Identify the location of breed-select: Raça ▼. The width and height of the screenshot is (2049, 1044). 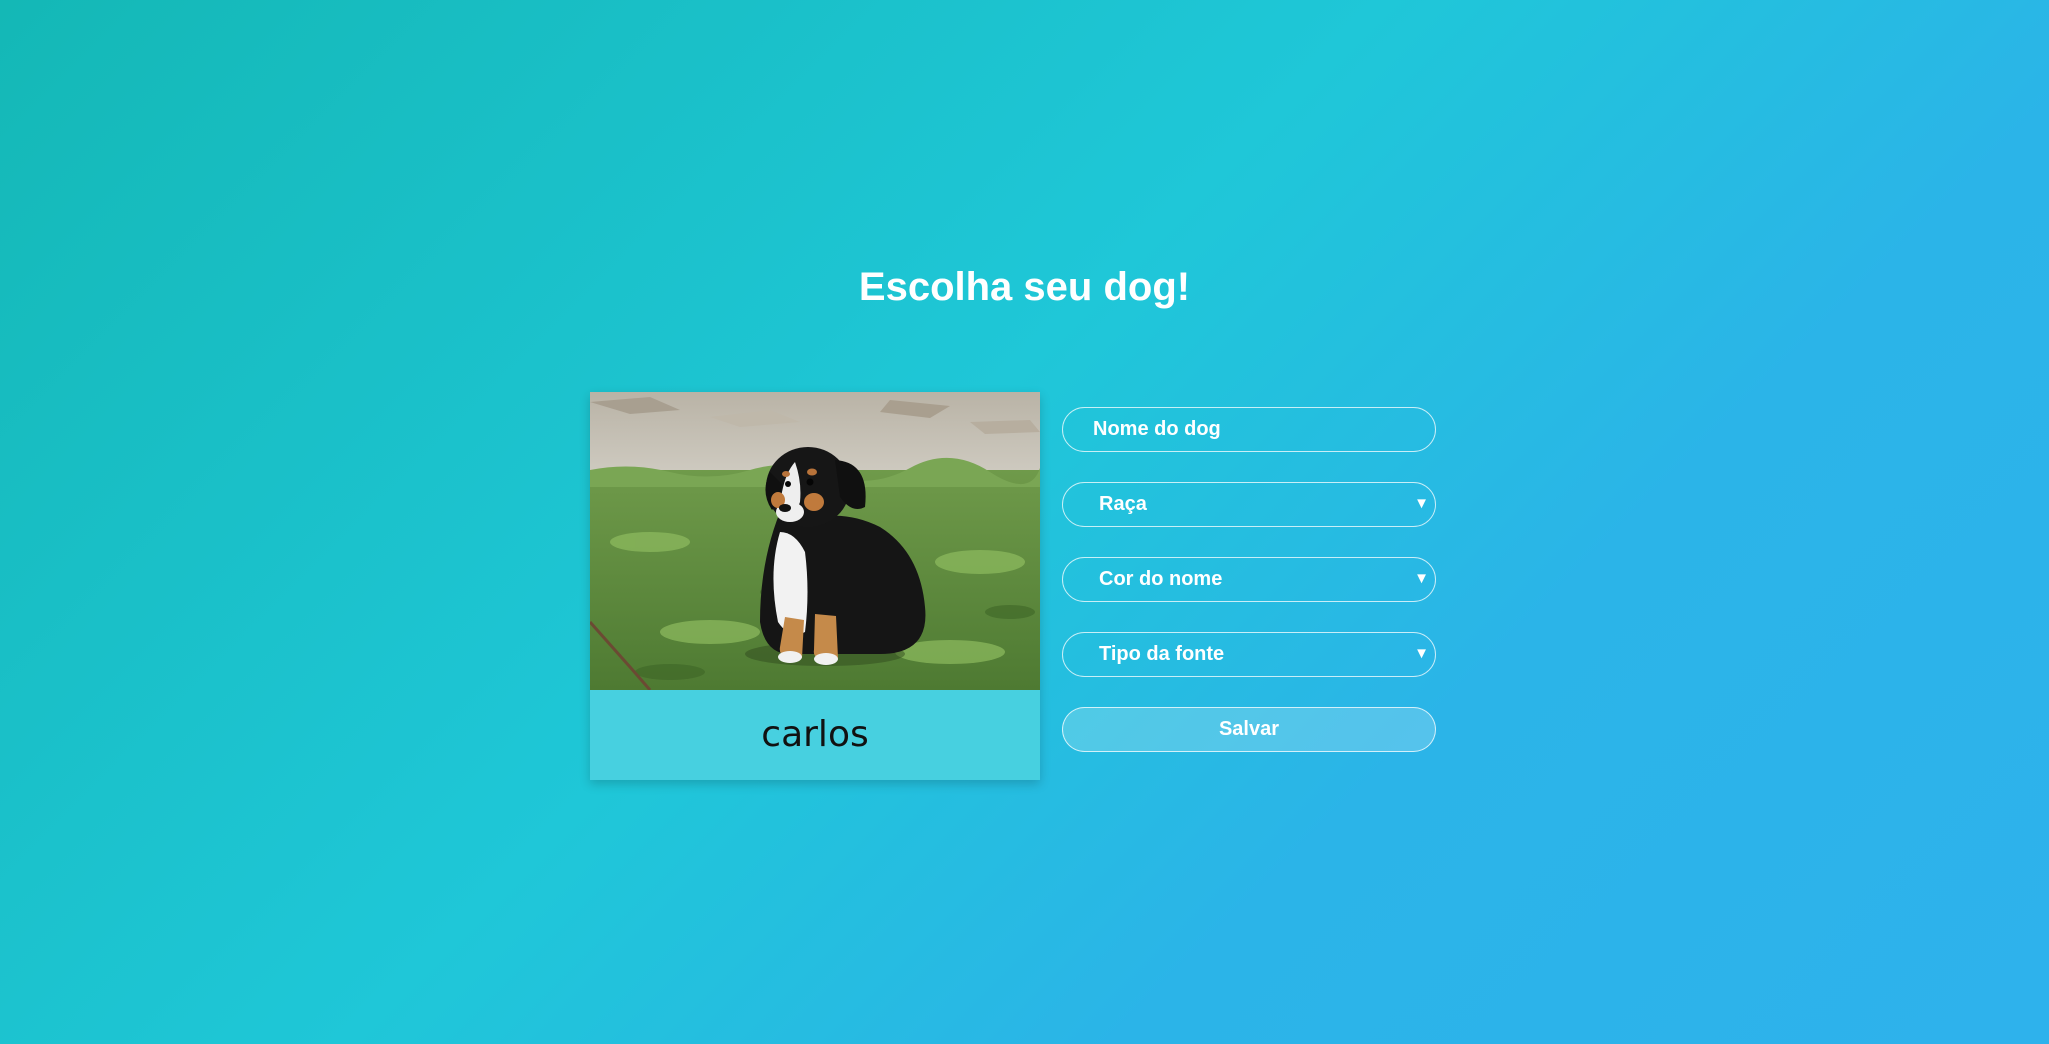
(1249, 504).